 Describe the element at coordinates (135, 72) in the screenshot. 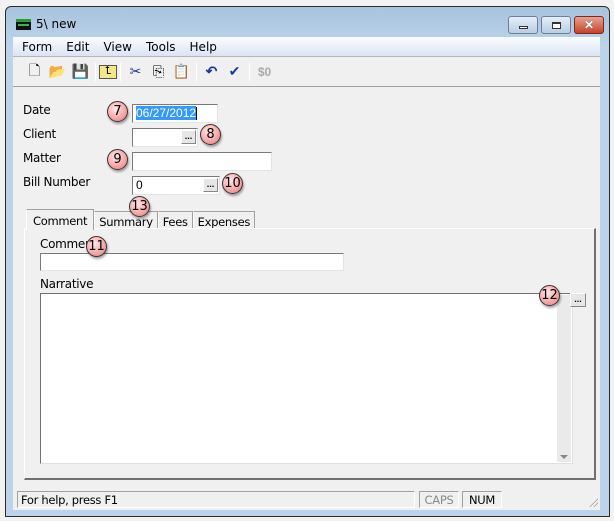

I see `cut-icon: ✂` at that location.